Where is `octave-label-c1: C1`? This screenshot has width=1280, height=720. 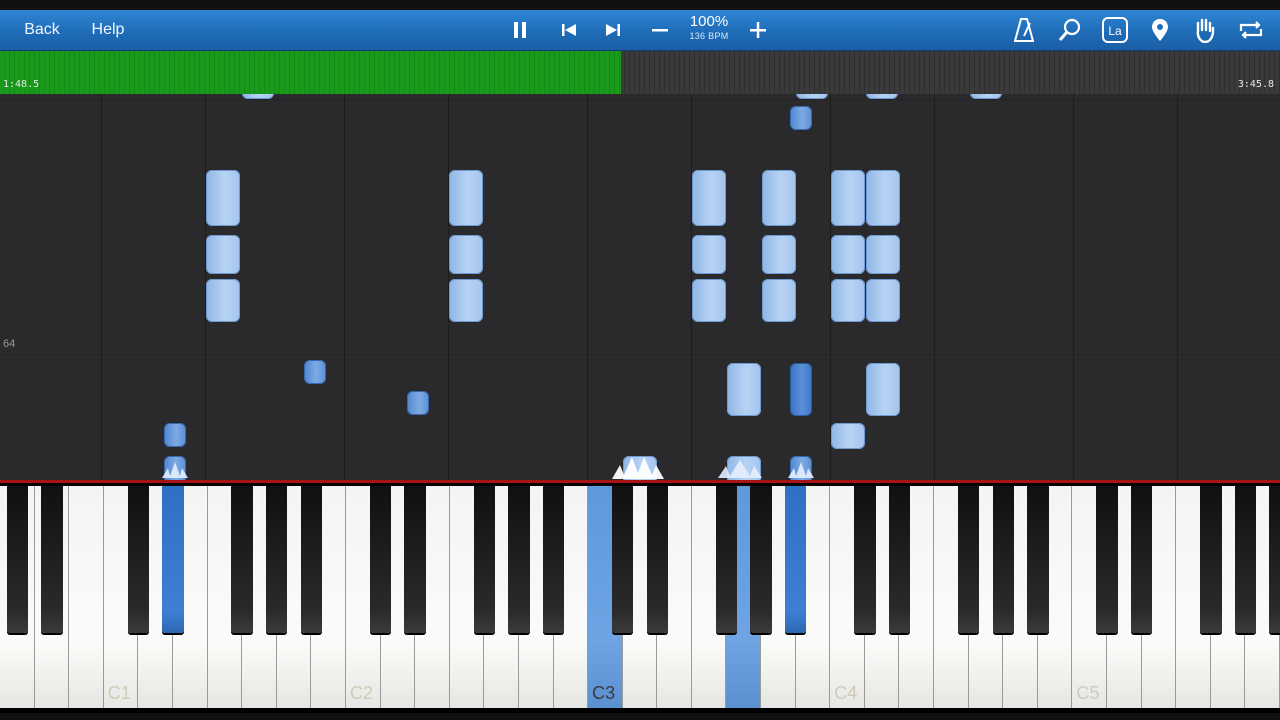
octave-label-c1: C1 is located at coordinates (119, 693).